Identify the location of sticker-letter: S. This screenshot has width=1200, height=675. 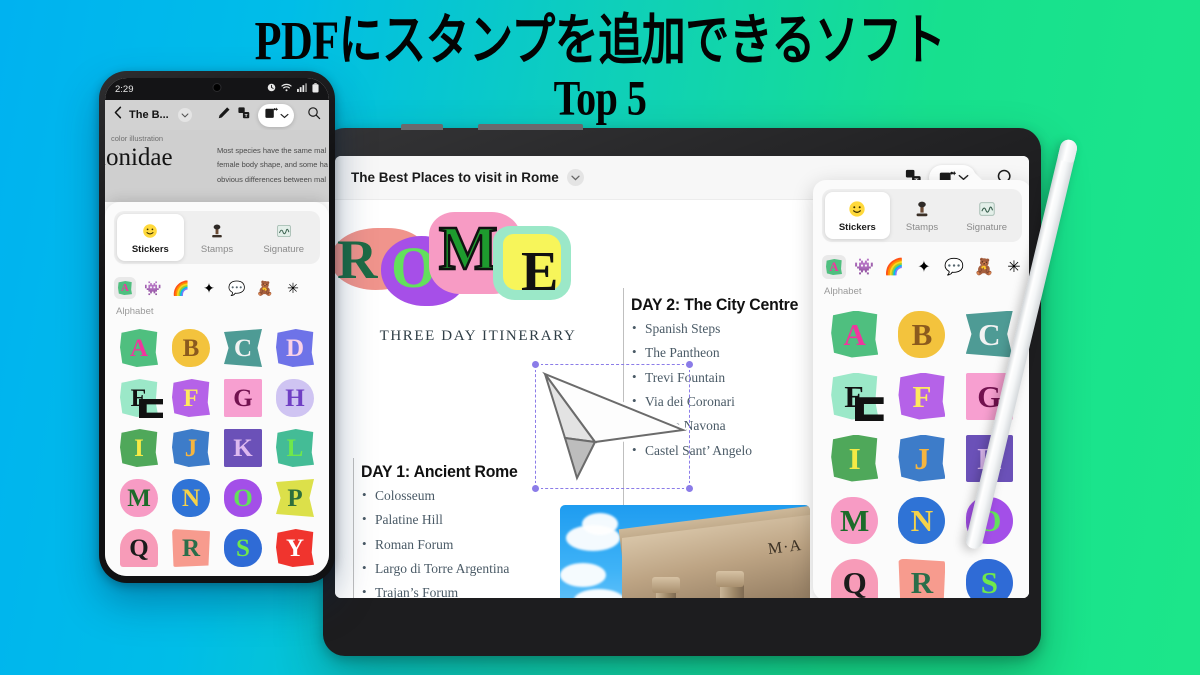
(243, 548).